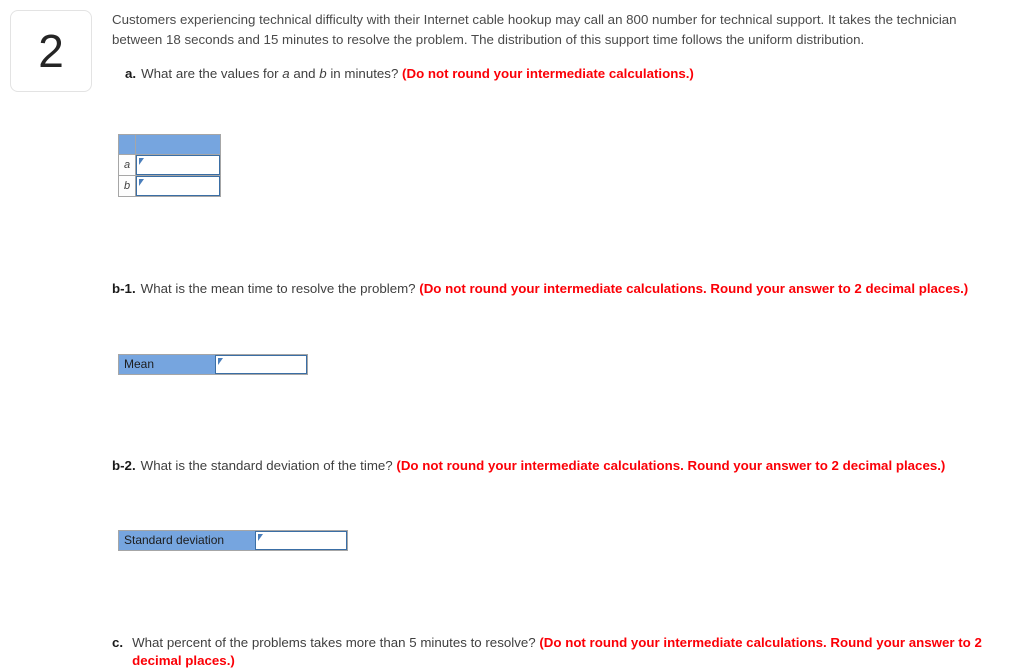 The width and height of the screenshot is (1024, 669). I want to click on part-a-text-2: and, so click(304, 73).